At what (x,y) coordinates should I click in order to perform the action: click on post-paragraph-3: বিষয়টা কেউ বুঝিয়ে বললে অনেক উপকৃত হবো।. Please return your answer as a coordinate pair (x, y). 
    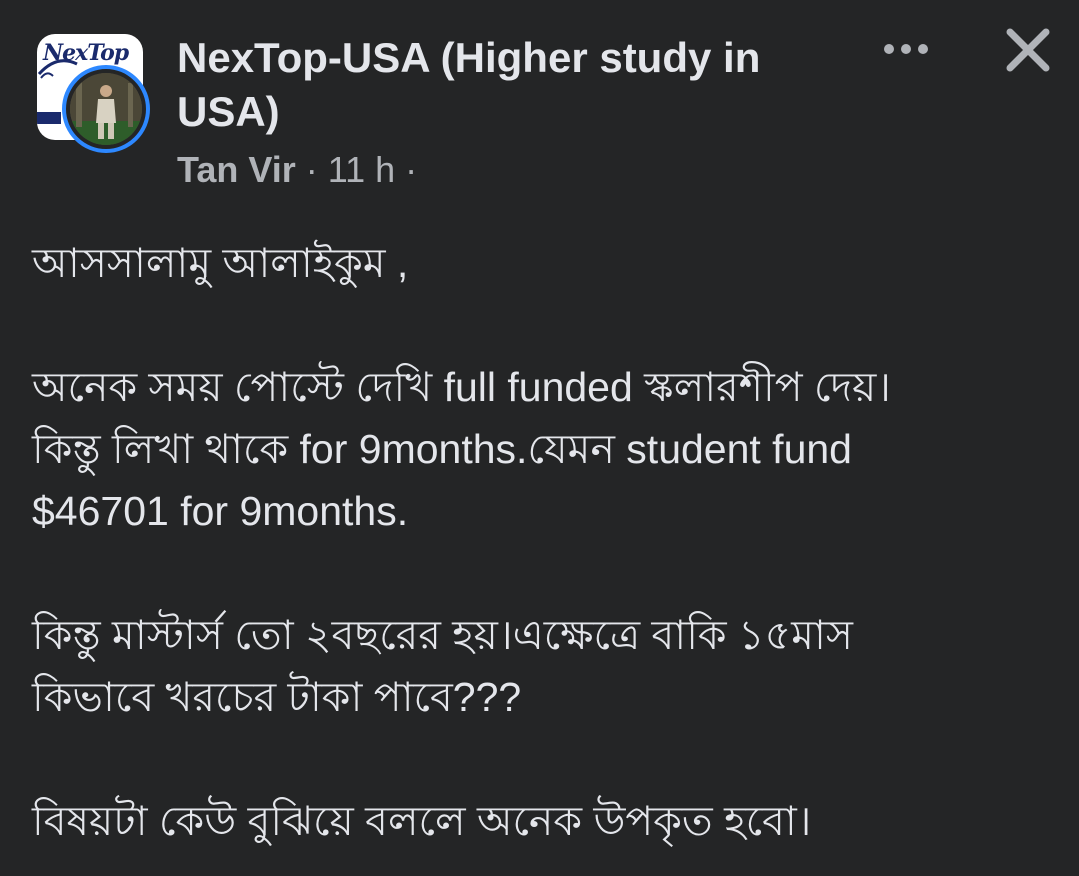
    Looking at the image, I should click on (542, 821).